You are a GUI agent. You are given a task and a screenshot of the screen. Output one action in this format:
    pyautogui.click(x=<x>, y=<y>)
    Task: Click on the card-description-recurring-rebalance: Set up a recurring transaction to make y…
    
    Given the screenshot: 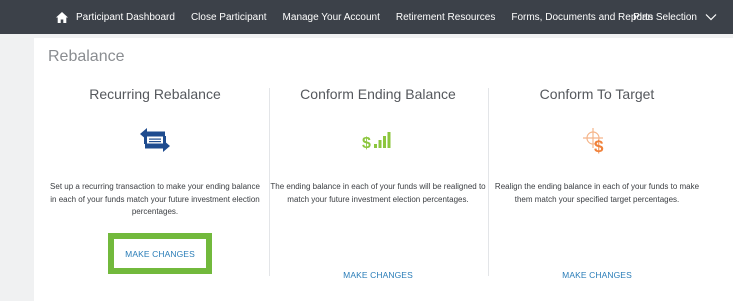 What is the action you would take?
    pyautogui.click(x=155, y=199)
    